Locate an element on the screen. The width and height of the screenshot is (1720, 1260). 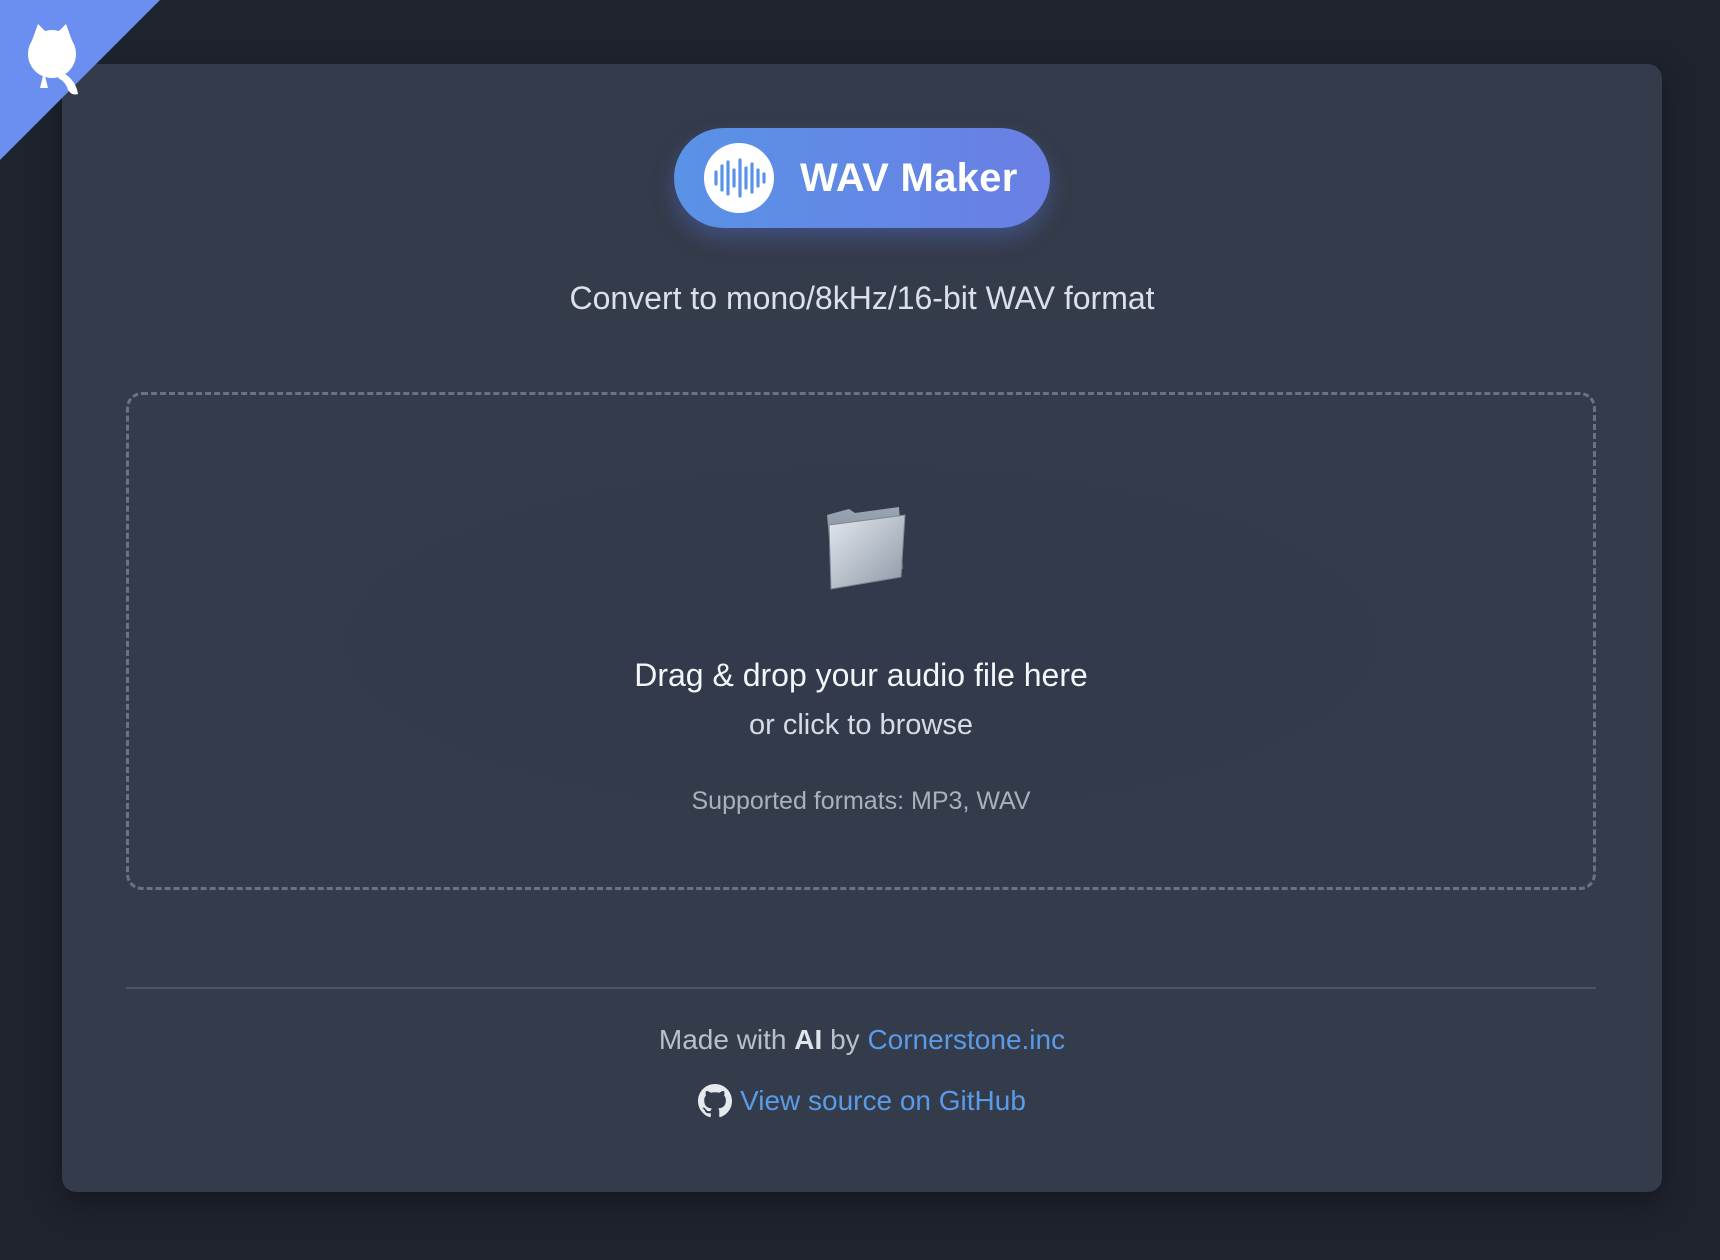
company-link: Cornerstone.inc is located at coordinates (966, 1039).